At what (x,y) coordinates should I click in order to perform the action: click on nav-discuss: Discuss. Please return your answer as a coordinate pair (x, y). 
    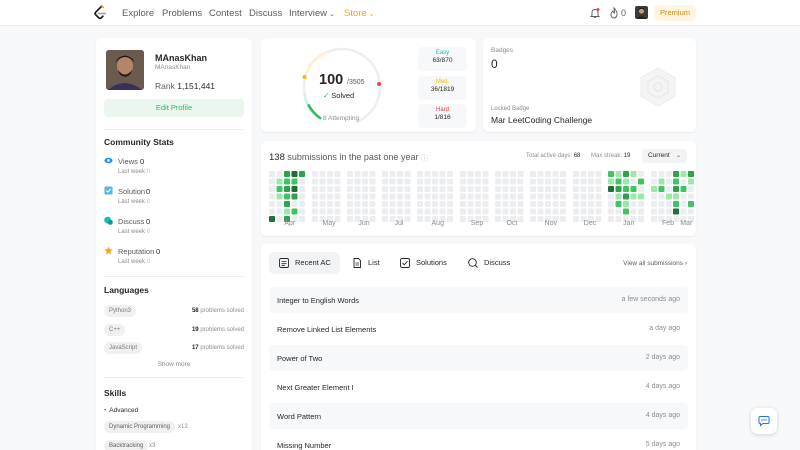
    Looking at the image, I should click on (265, 13).